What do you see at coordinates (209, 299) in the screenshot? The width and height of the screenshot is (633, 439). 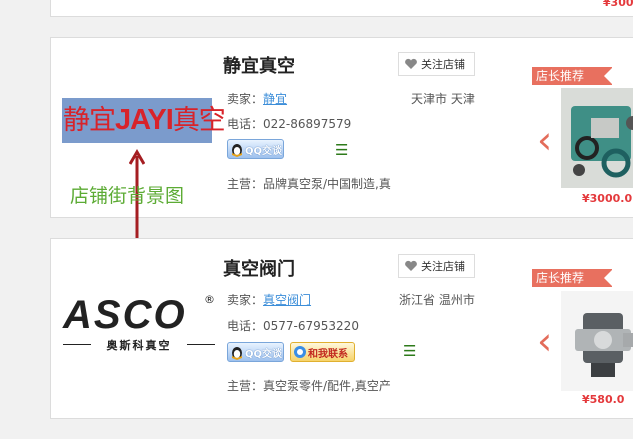 I see `registered-mark: ®` at bounding box center [209, 299].